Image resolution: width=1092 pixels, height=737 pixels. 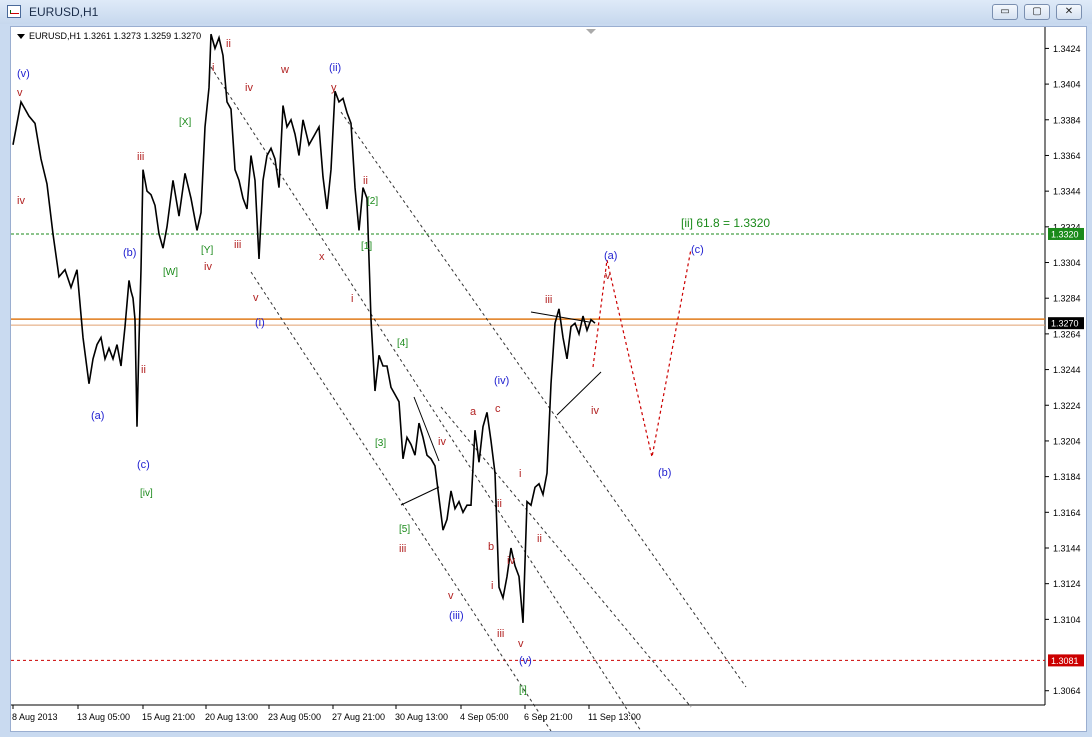 I want to click on wave-label: (iii), so click(x=456, y=616).